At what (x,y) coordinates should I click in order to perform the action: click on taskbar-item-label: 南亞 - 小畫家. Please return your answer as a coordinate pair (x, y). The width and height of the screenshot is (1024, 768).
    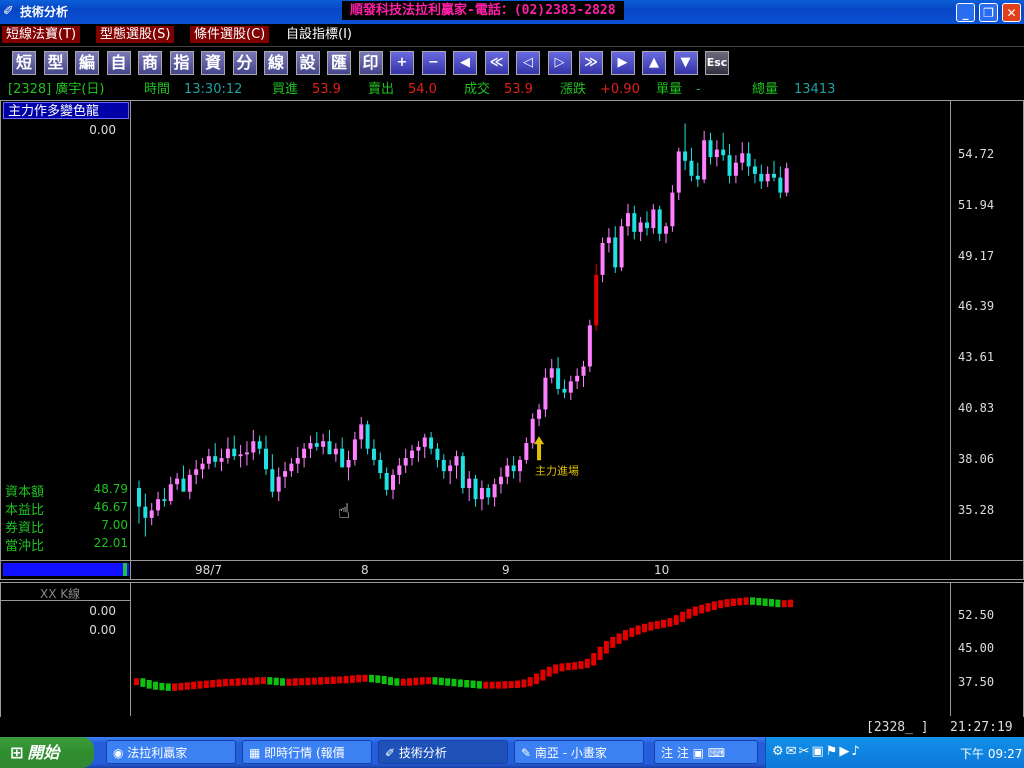
    Looking at the image, I should click on (570, 753).